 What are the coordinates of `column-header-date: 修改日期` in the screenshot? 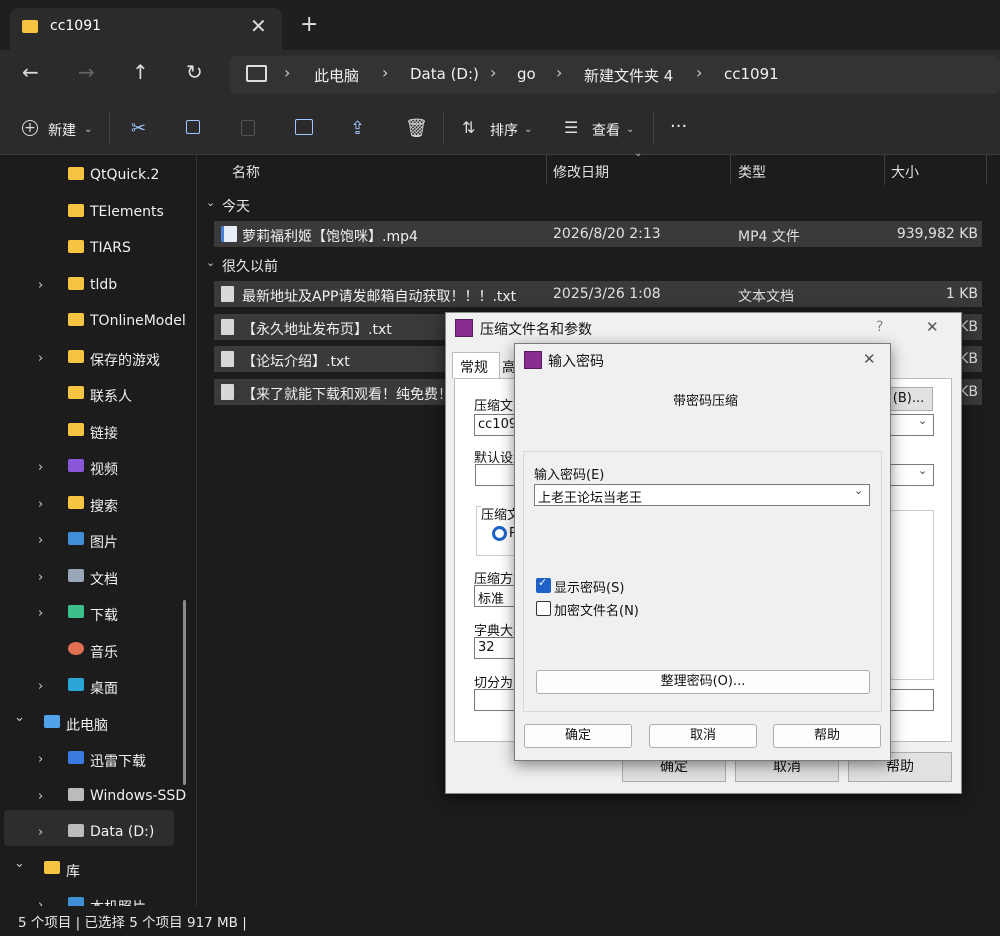 It's located at (581, 172).